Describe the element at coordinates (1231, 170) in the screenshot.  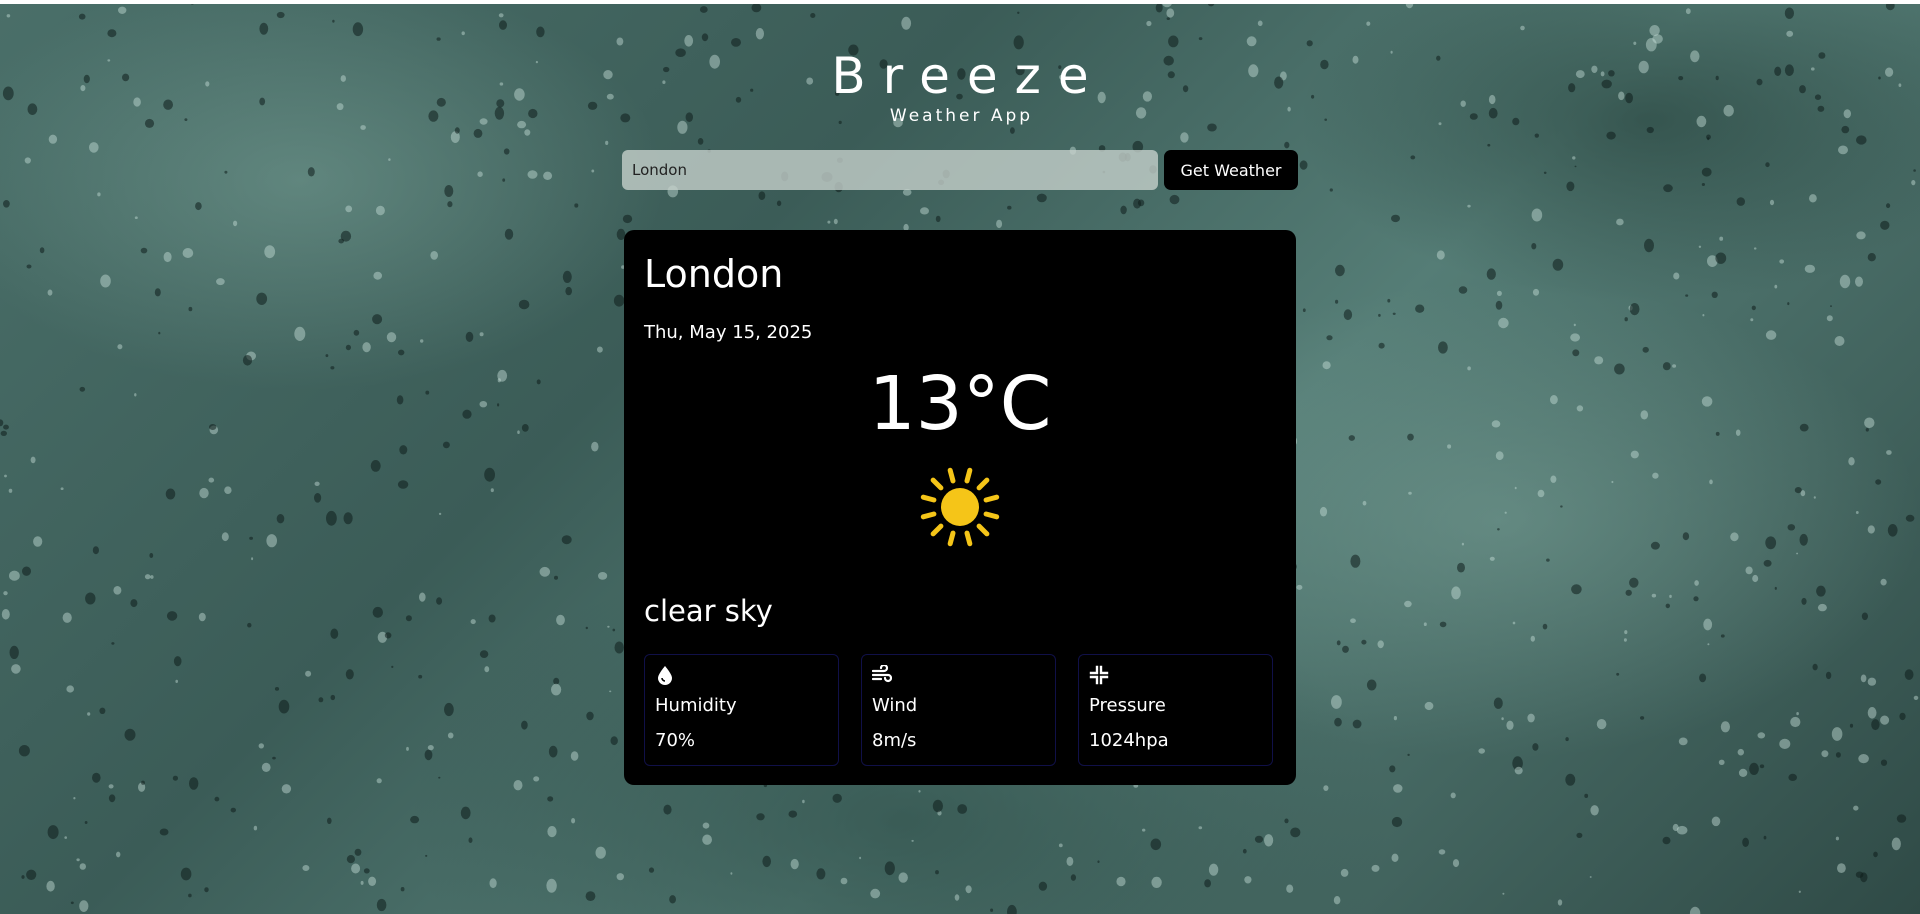
I see `get-weather-button: Get Weather` at that location.